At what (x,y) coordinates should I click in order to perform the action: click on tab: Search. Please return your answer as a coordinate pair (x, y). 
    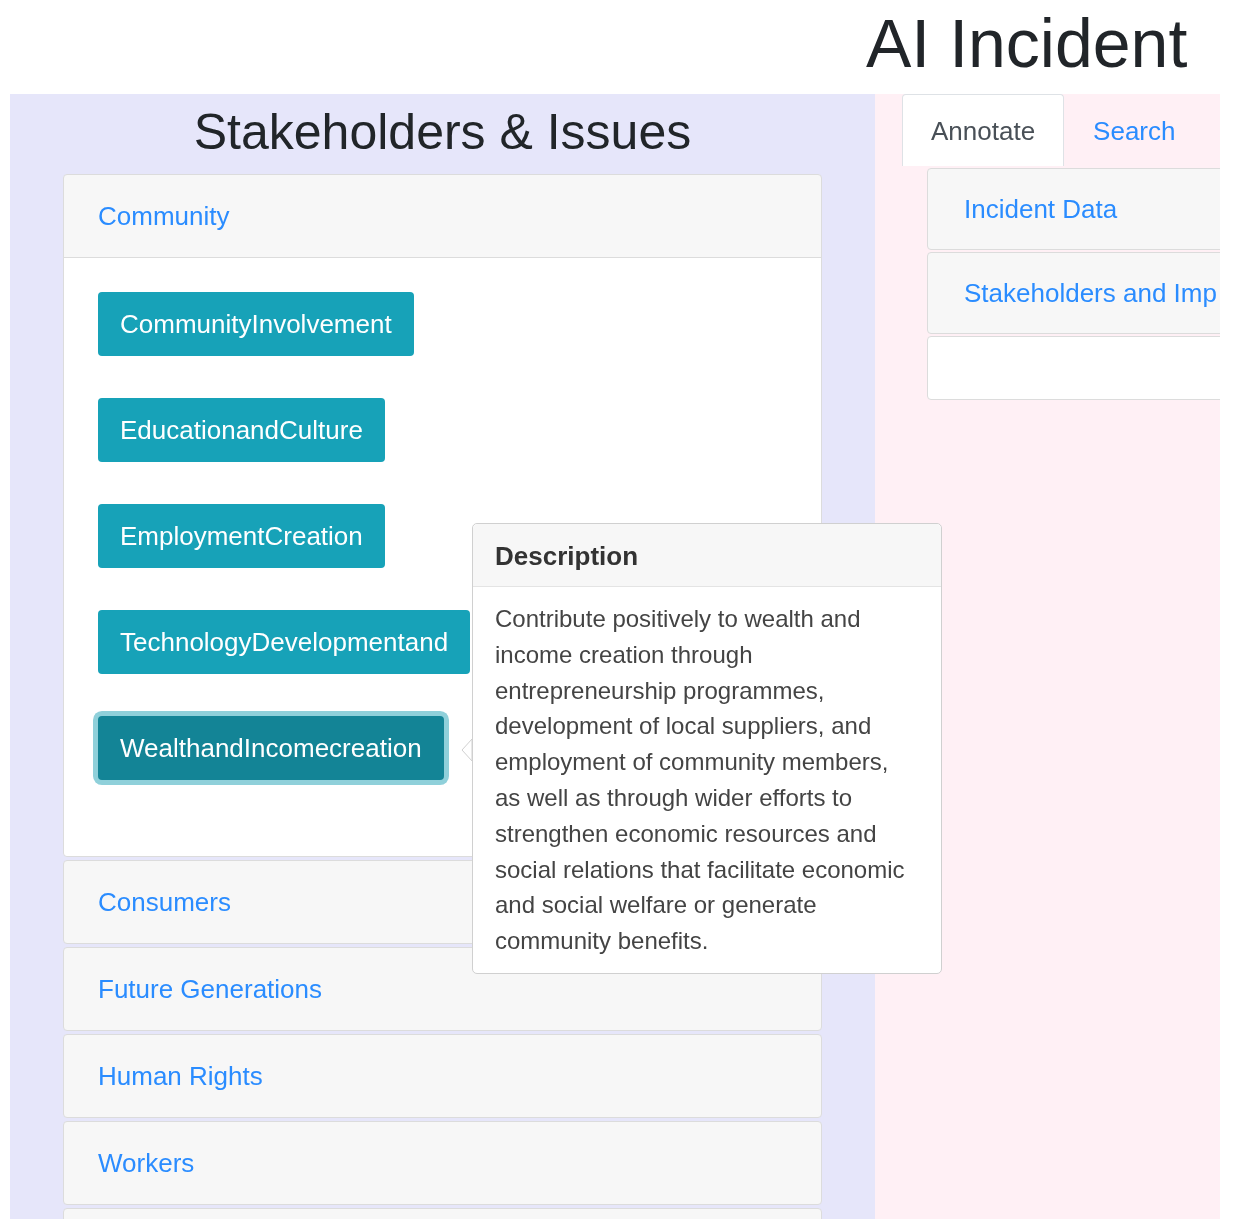
    Looking at the image, I should click on (1134, 130).